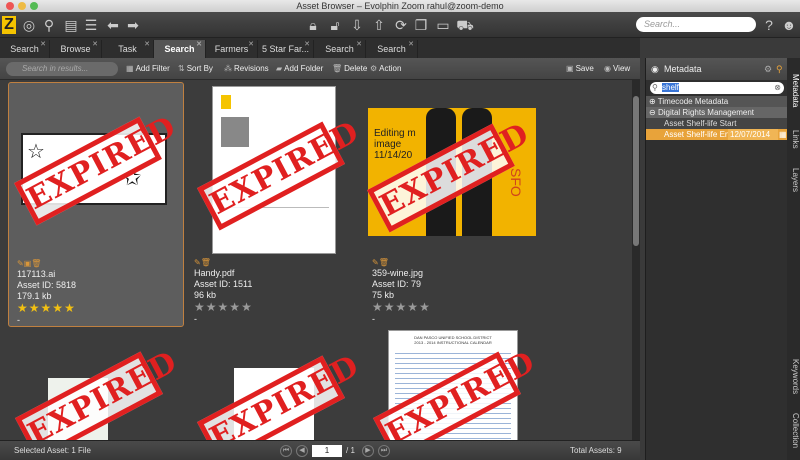  I want to click on field-value: 12/07/2014, so click(753, 134).